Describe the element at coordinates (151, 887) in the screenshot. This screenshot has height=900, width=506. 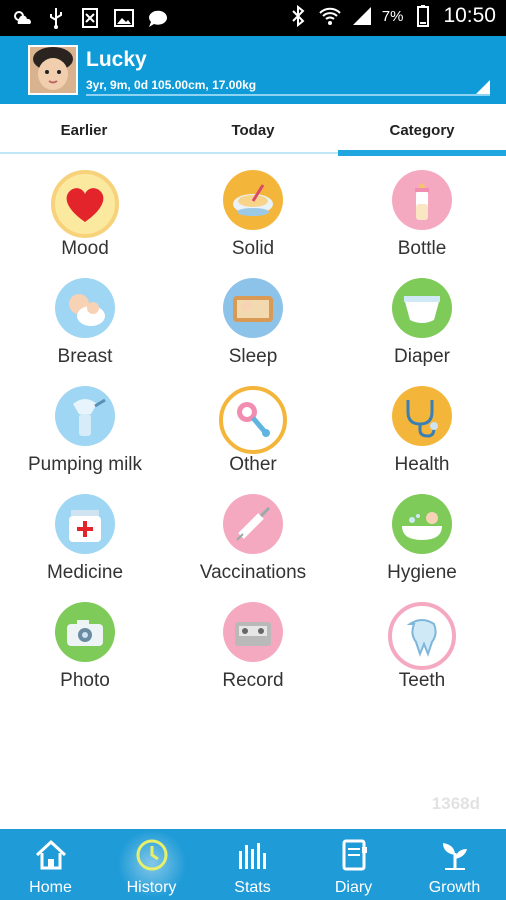
I see `nav-label: History` at that location.